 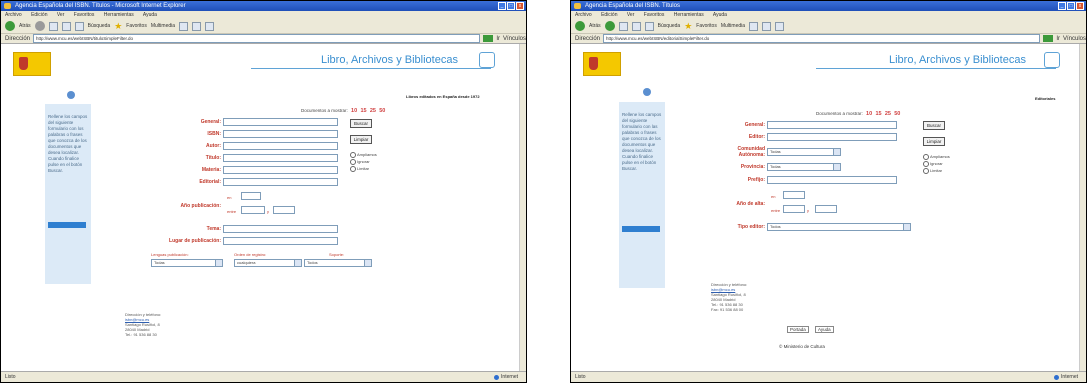 What do you see at coordinates (832, 180) in the screenshot?
I see `prefijo-input` at bounding box center [832, 180].